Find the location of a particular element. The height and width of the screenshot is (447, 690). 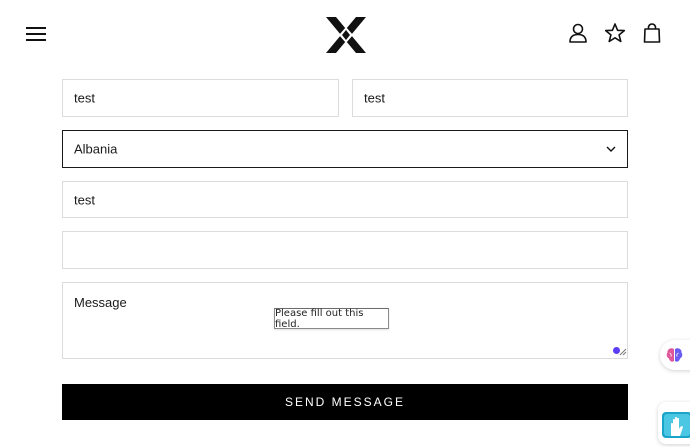

first-name-value: test is located at coordinates (84, 98).